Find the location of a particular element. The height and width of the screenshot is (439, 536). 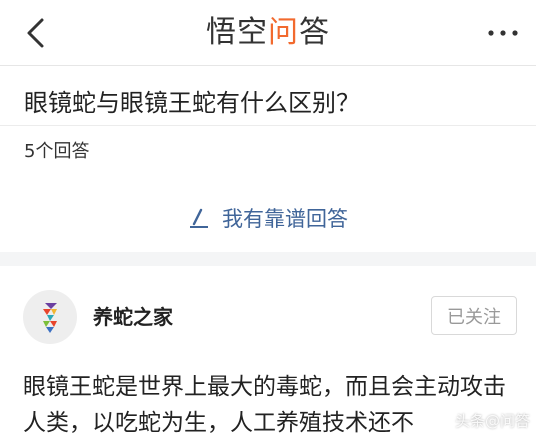

watermark: 头条@问答 is located at coordinates (482, 420).